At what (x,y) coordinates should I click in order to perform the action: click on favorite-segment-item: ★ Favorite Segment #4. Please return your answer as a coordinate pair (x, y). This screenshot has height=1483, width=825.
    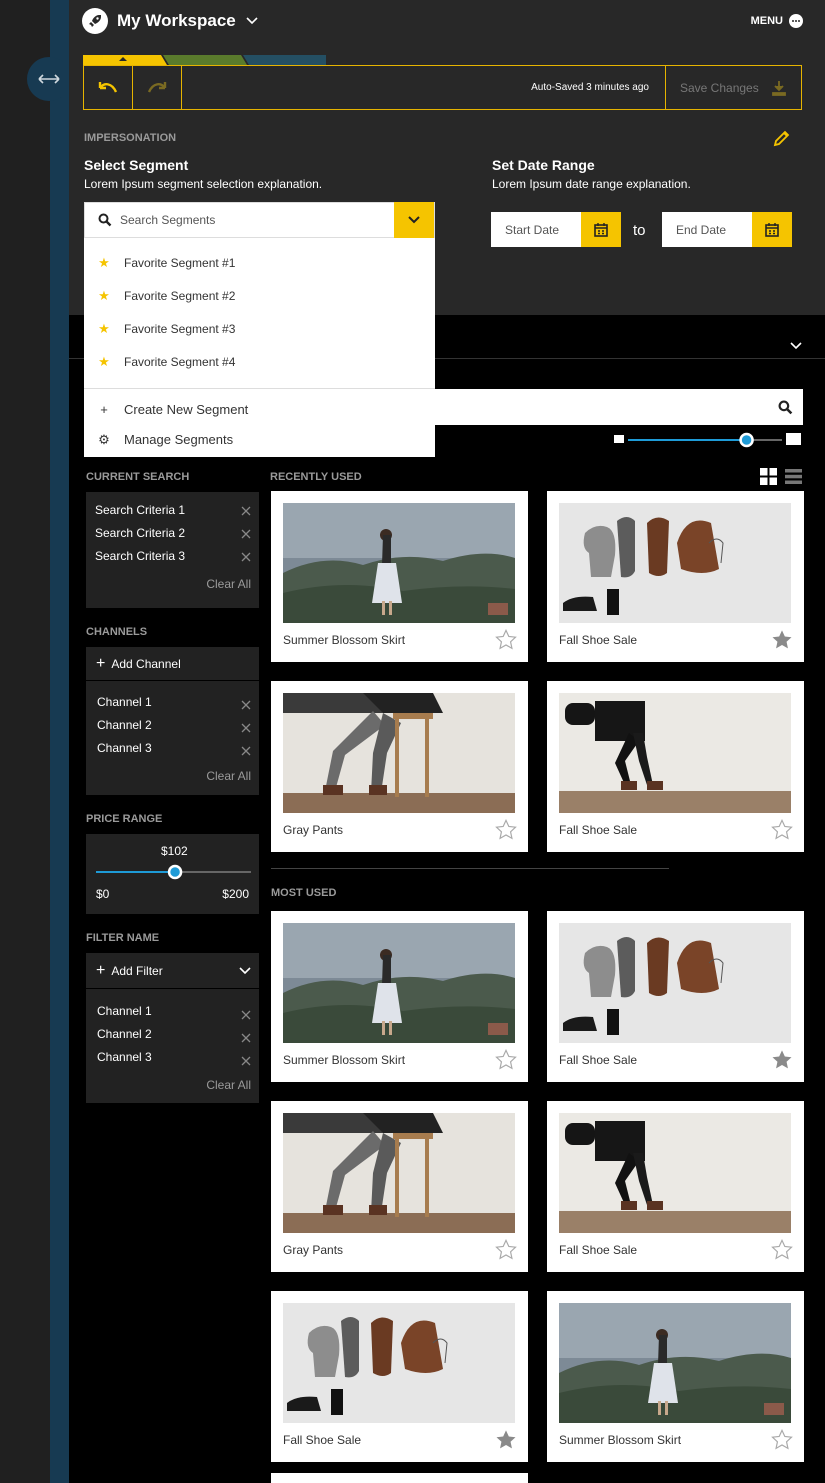
    Looking at the image, I should click on (259, 361).